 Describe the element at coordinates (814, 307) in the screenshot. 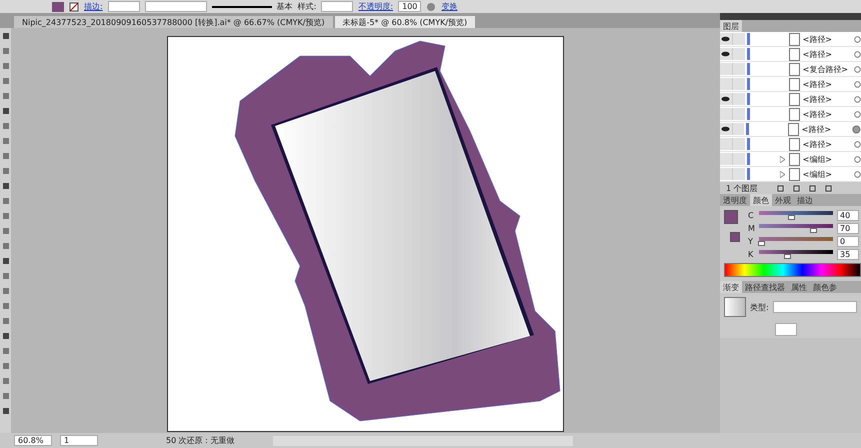

I see `type-dropdown` at that location.